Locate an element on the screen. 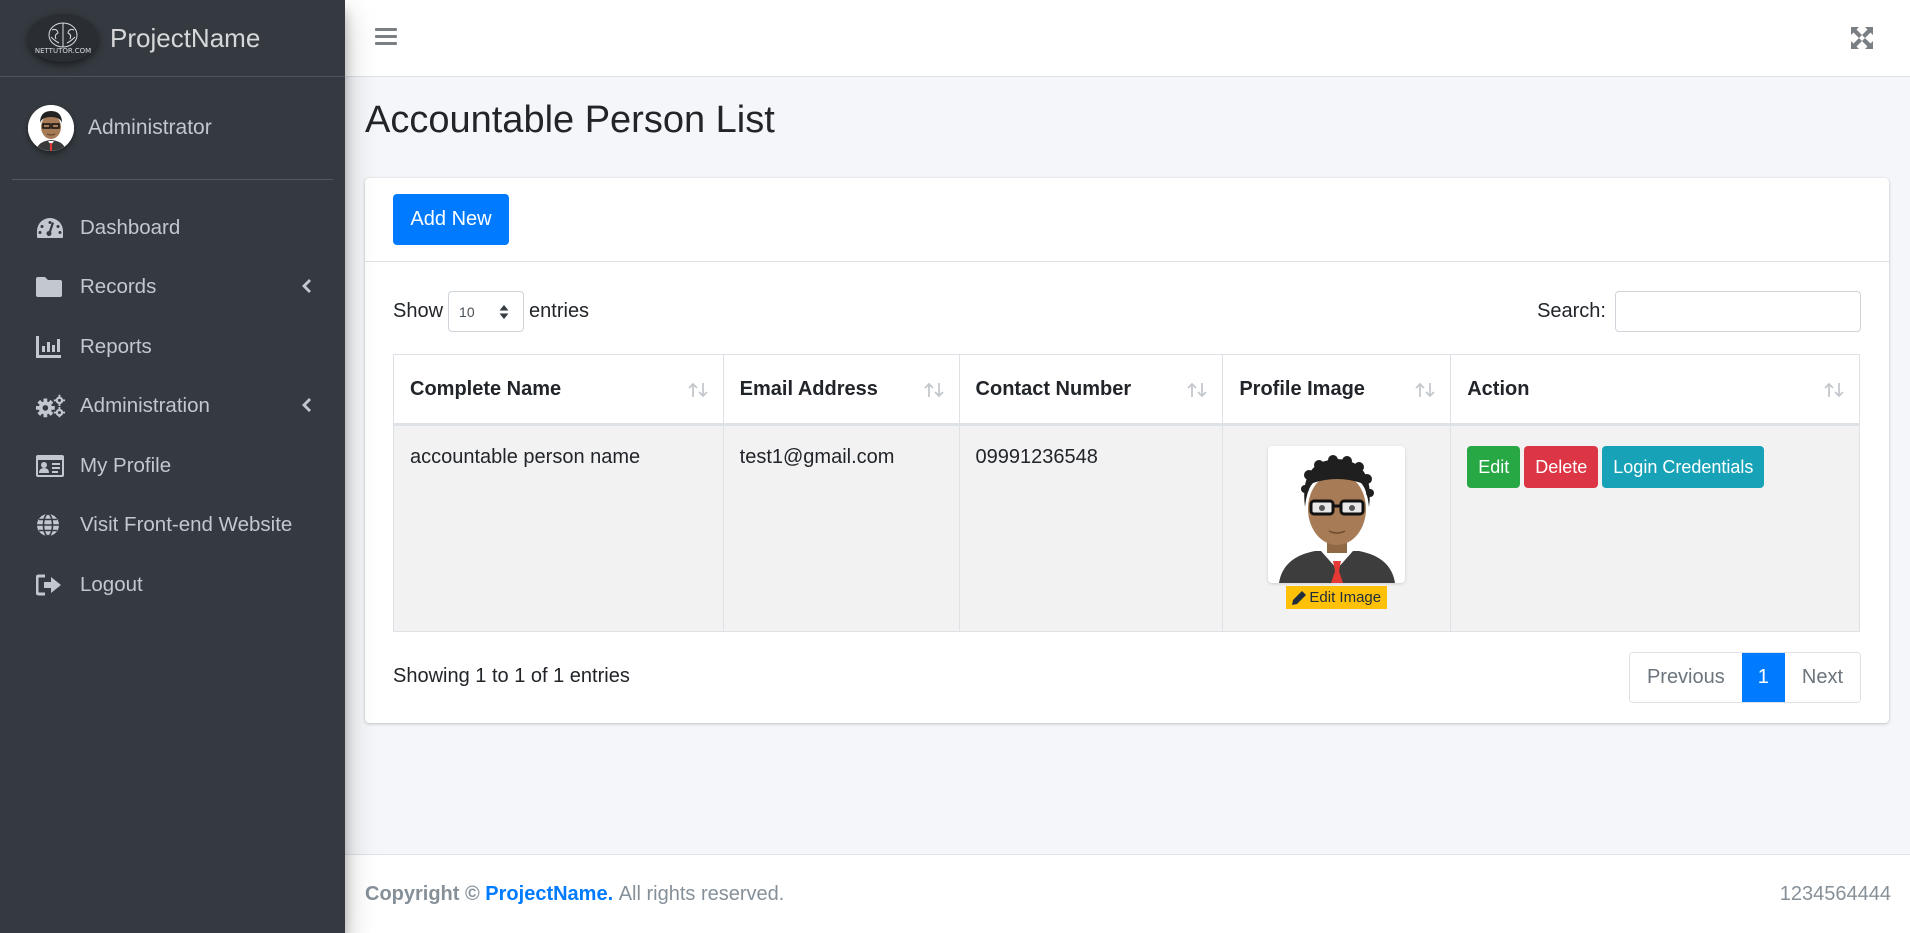  cell-email: test1@gmail.com is located at coordinates (841, 528).